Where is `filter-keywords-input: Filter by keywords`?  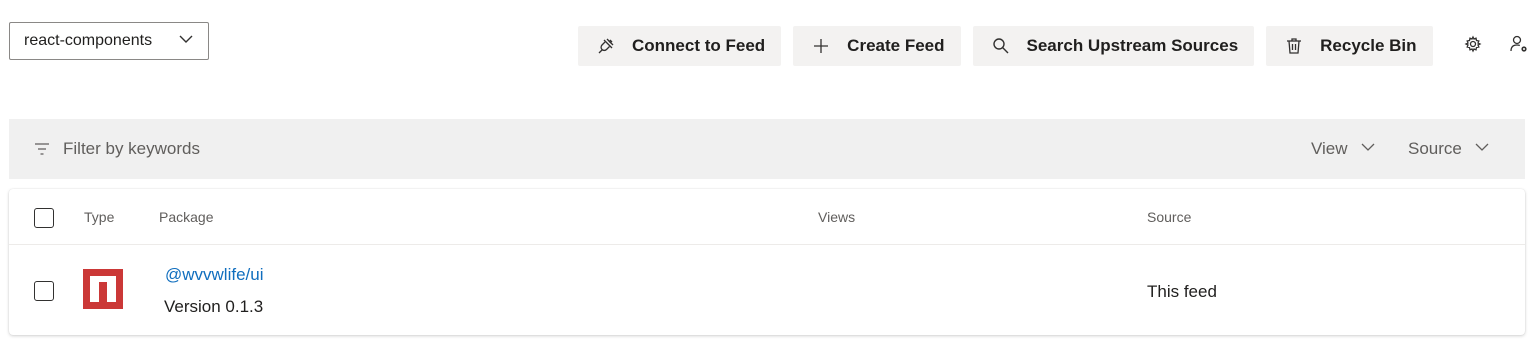 filter-keywords-input: Filter by keywords is located at coordinates (131, 149).